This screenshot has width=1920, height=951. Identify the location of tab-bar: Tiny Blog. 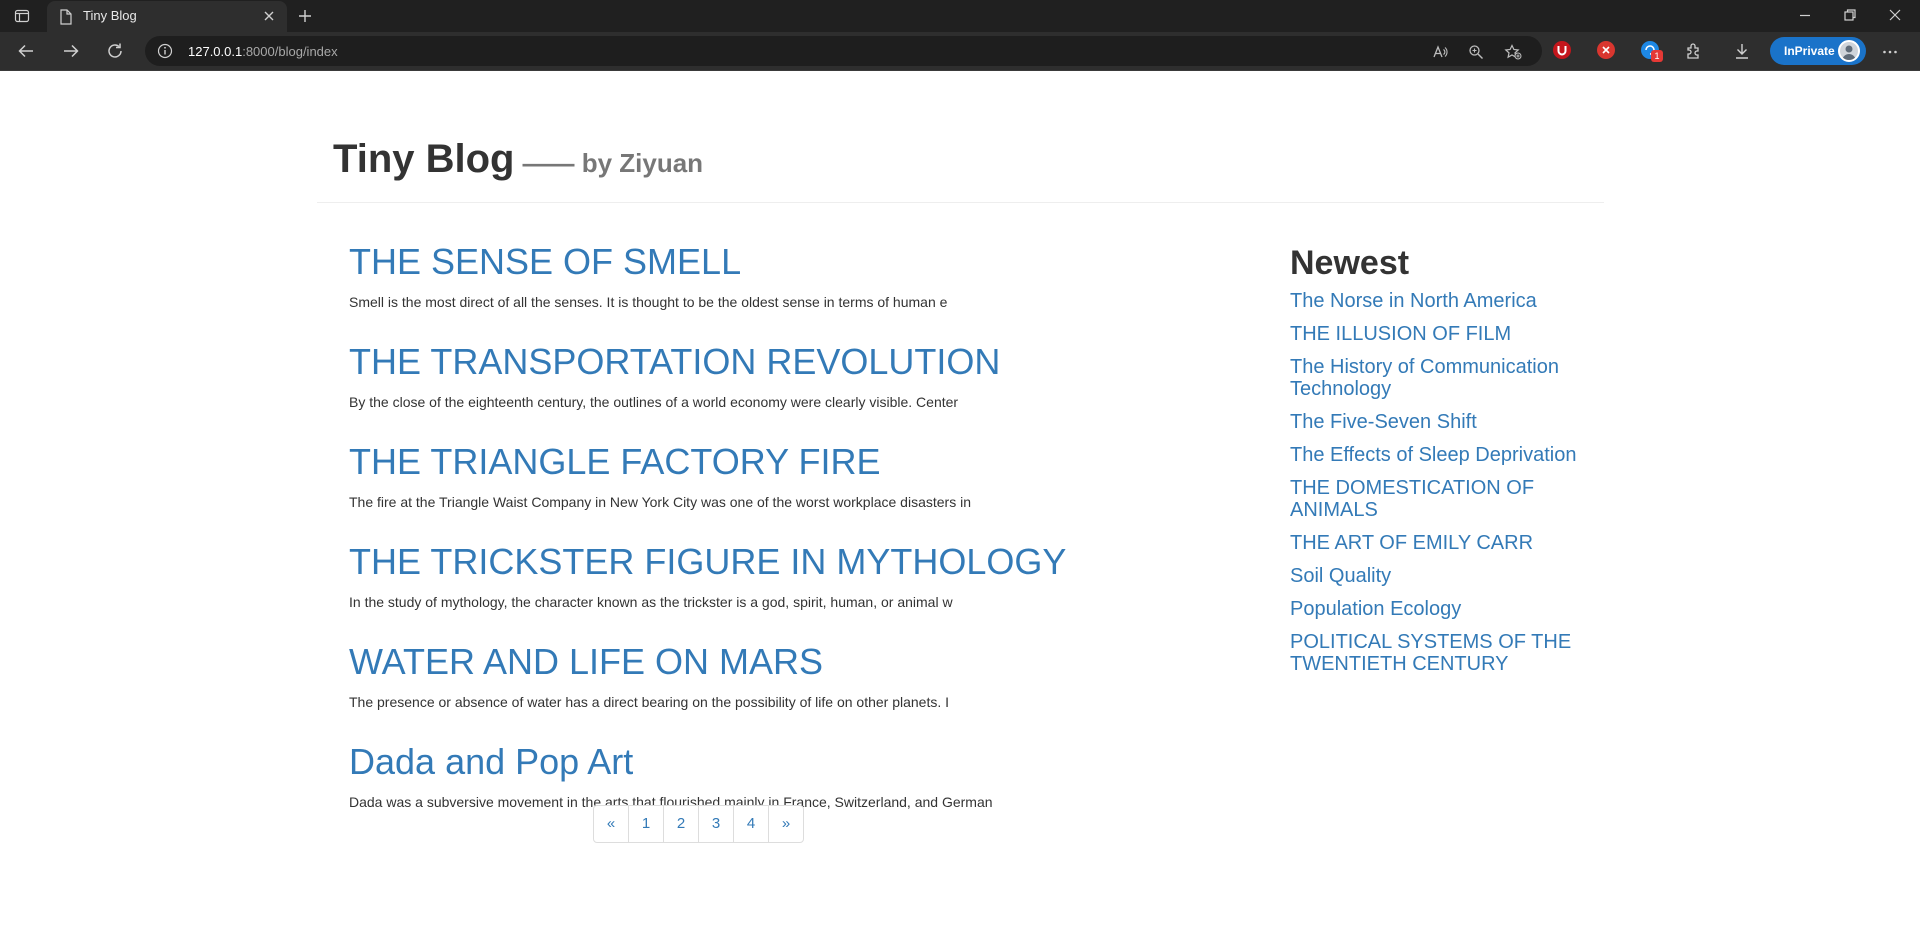
(960, 16).